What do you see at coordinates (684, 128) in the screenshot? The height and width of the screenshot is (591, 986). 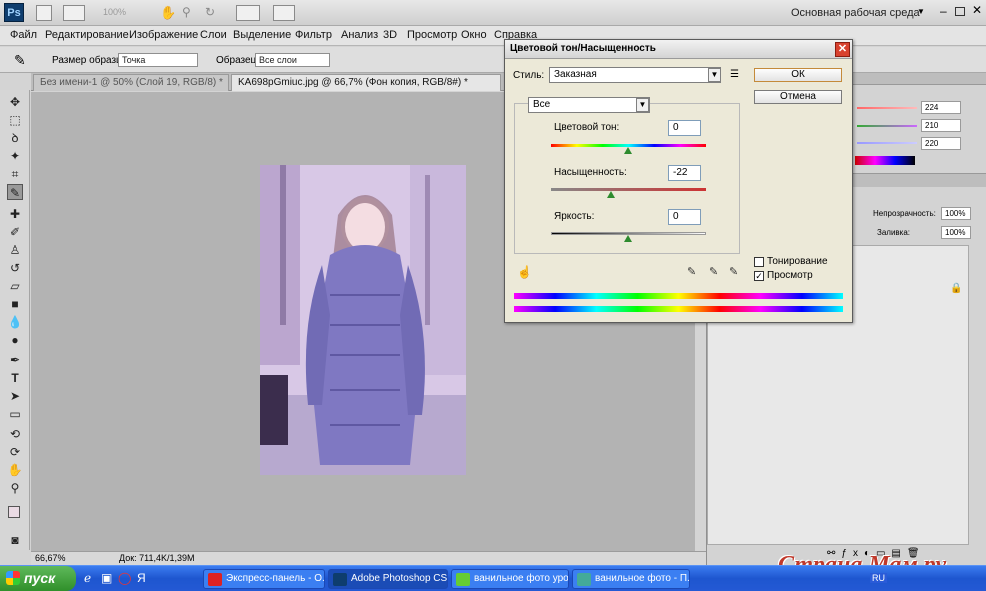 I see `hue-input: 0` at bounding box center [684, 128].